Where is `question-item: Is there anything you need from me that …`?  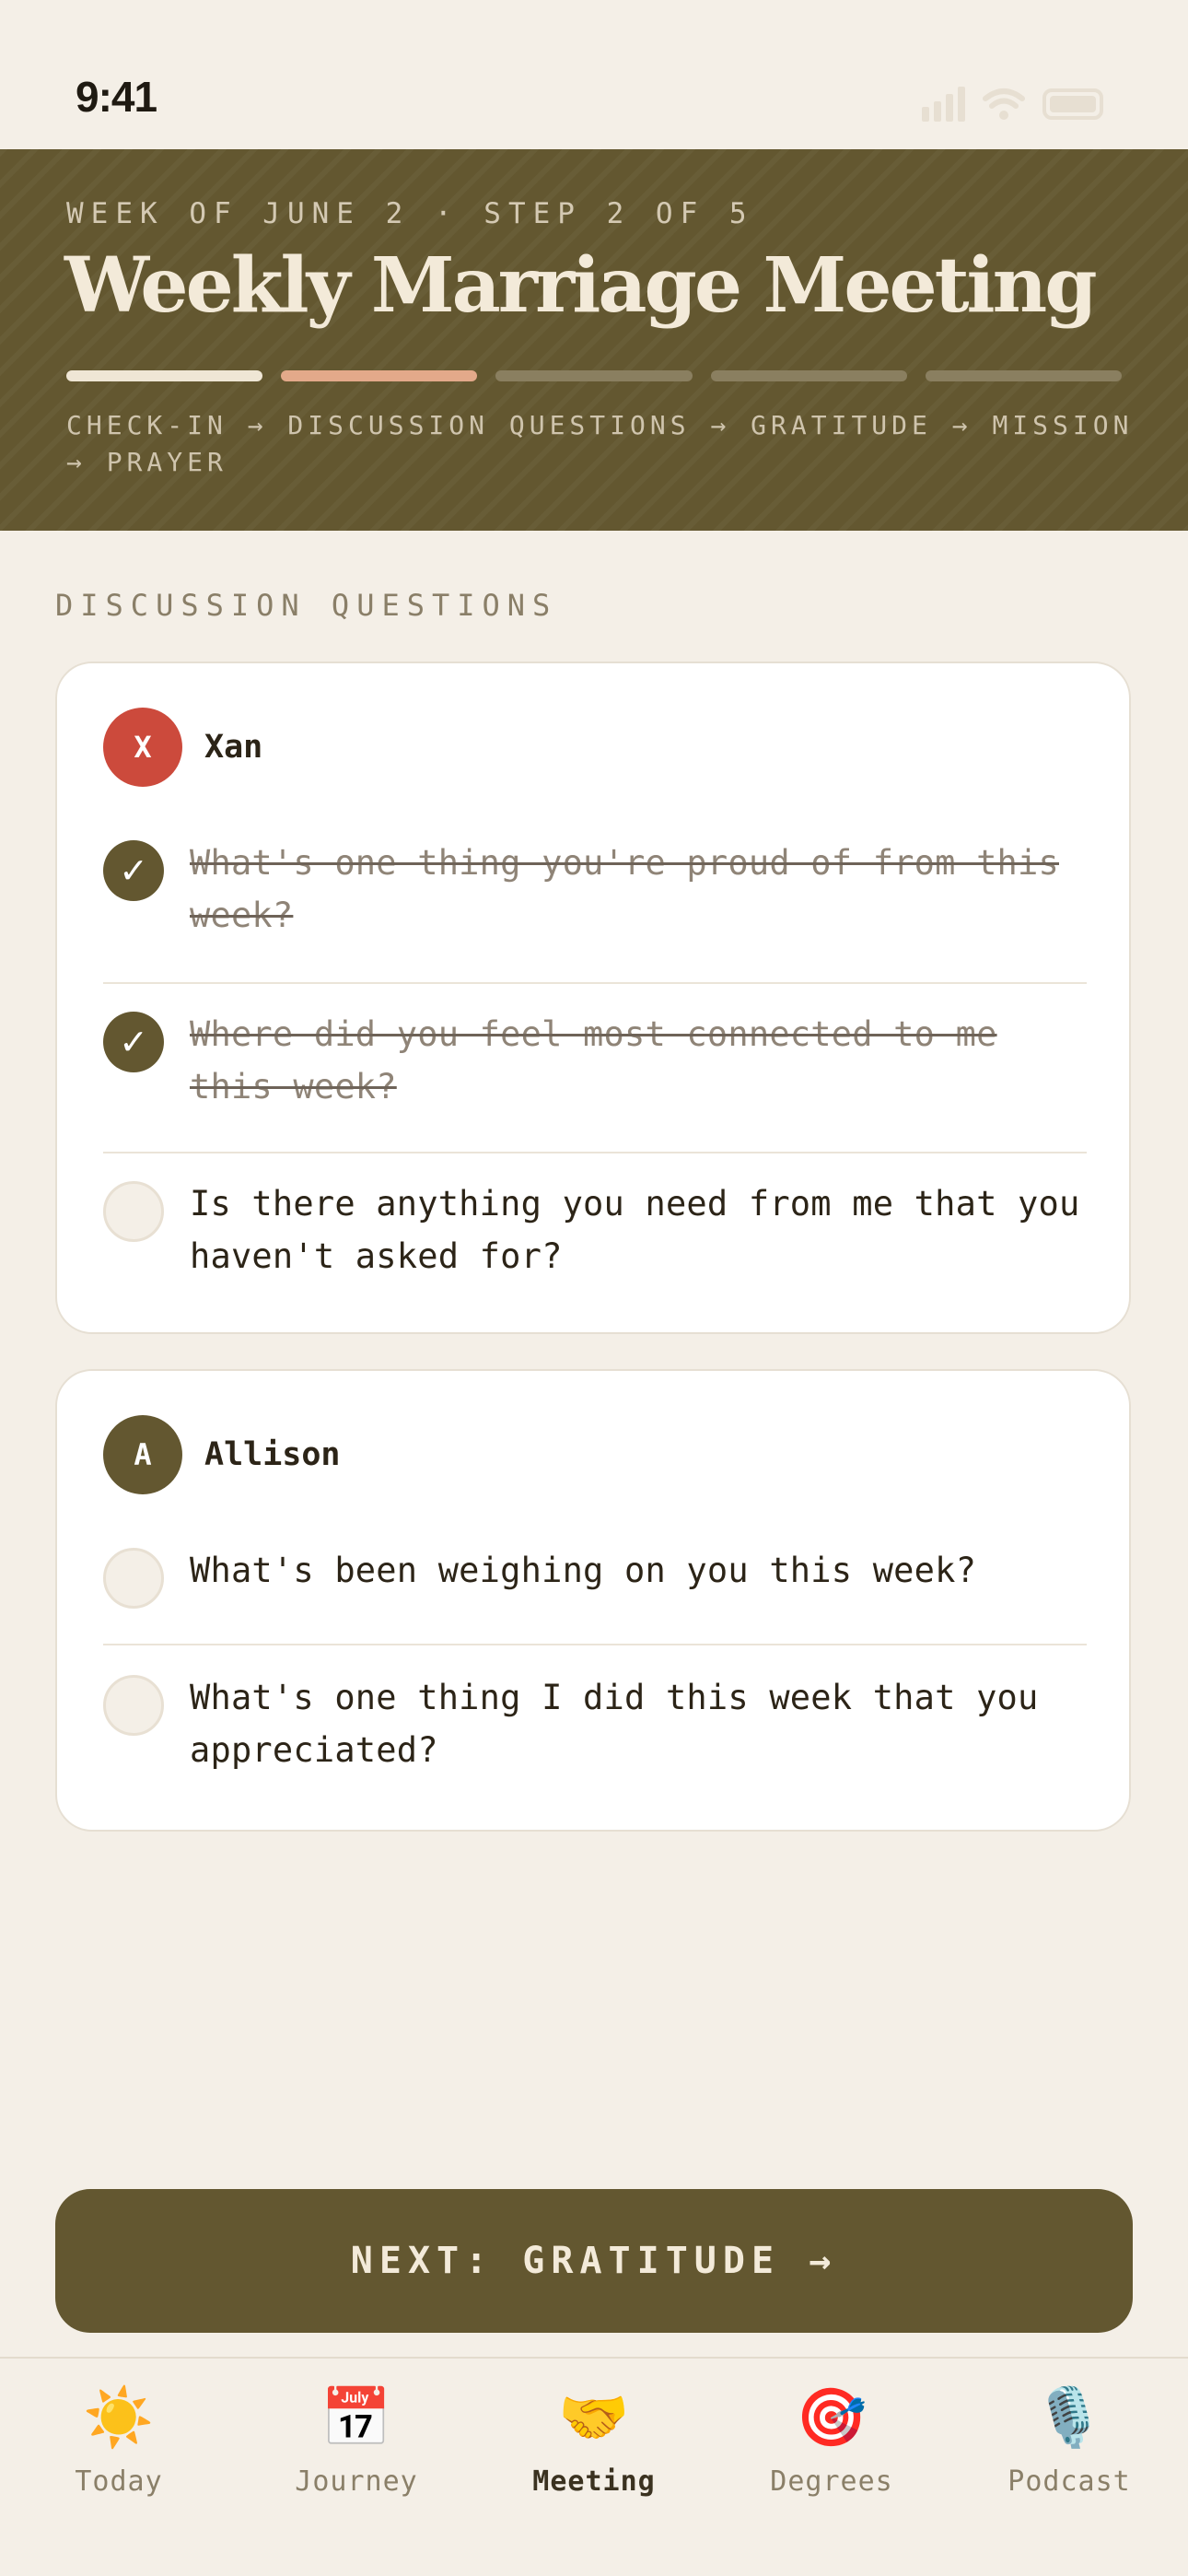 question-item: Is there anything you need from me that … is located at coordinates (594, 1229).